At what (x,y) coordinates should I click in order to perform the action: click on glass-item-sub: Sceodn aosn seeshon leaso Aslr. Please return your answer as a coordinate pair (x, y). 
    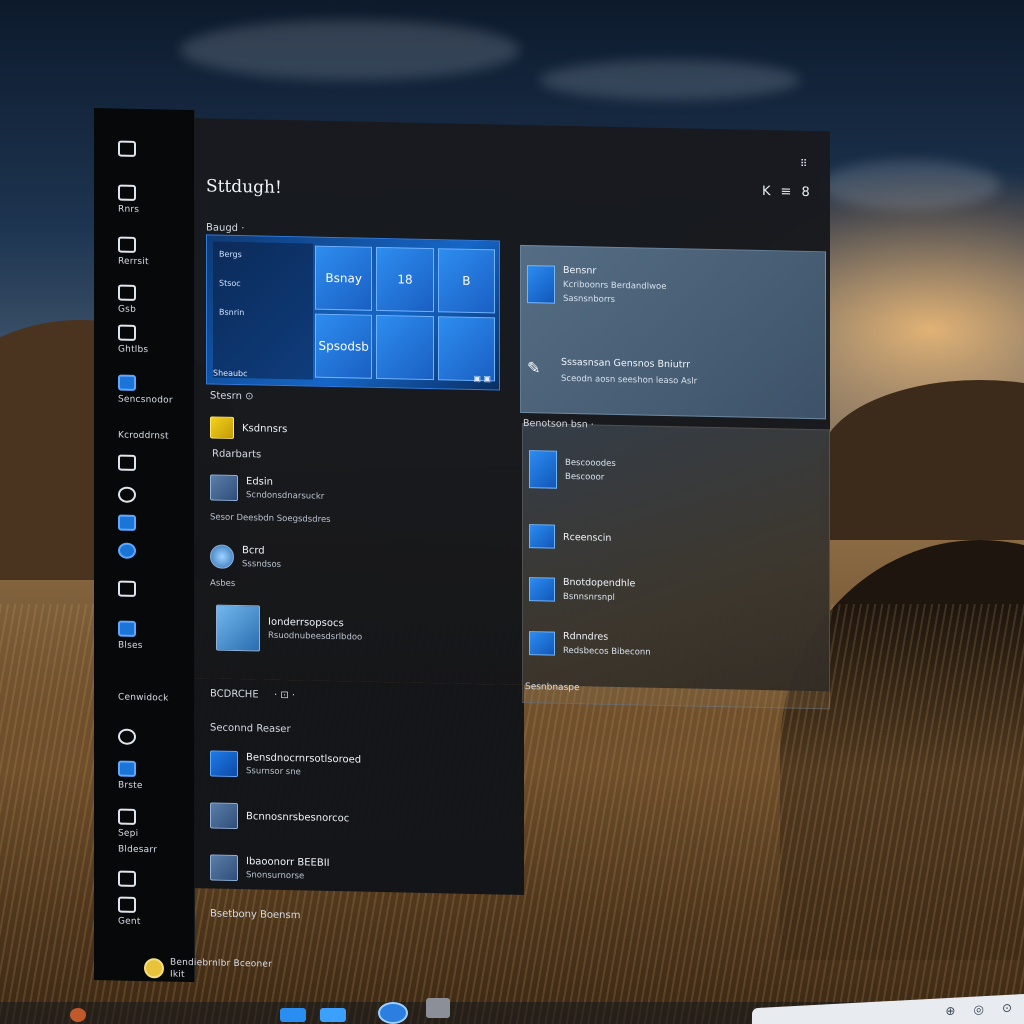
    Looking at the image, I should click on (629, 380).